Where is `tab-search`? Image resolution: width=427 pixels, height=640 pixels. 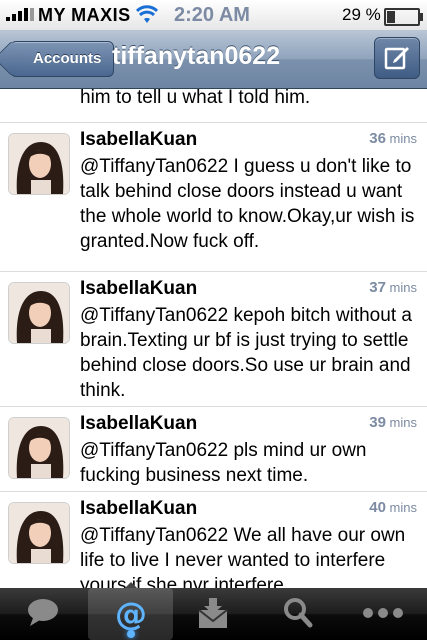
tab-search is located at coordinates (297, 614).